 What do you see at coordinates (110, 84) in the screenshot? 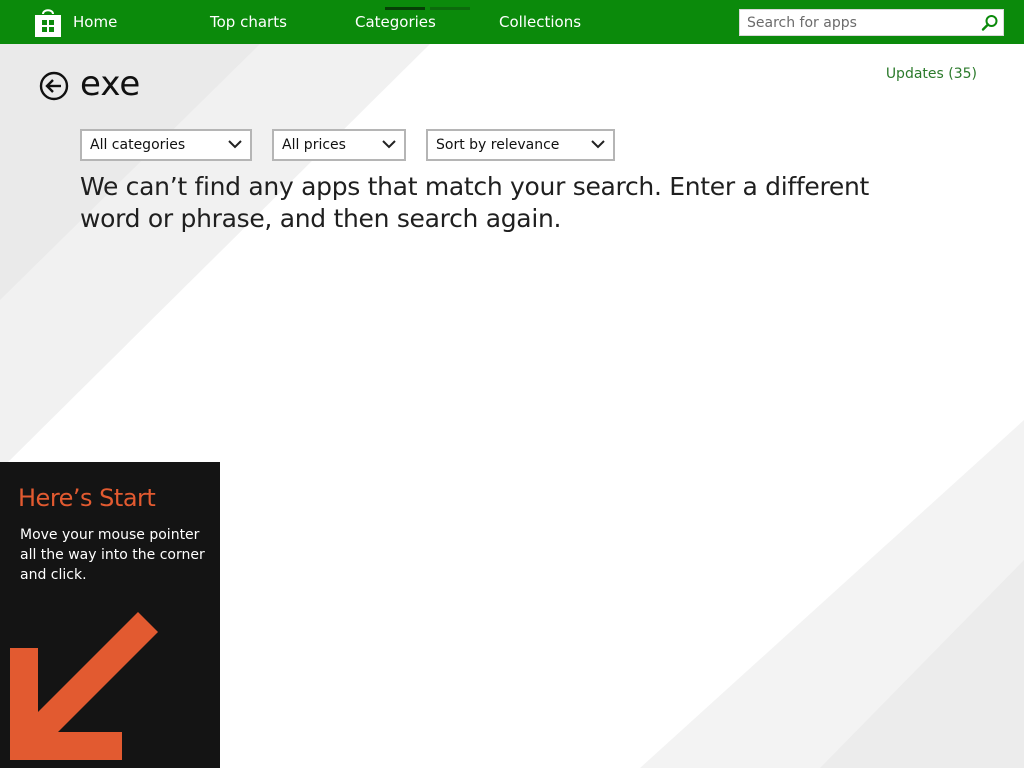
I see `page-title: exe` at bounding box center [110, 84].